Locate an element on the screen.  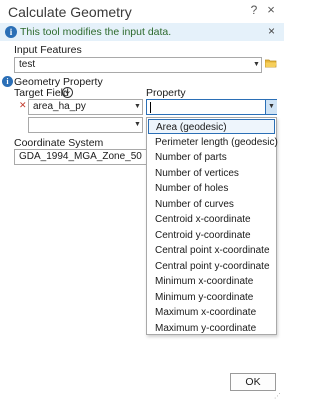
property-option: Number of curves is located at coordinates (211, 204).